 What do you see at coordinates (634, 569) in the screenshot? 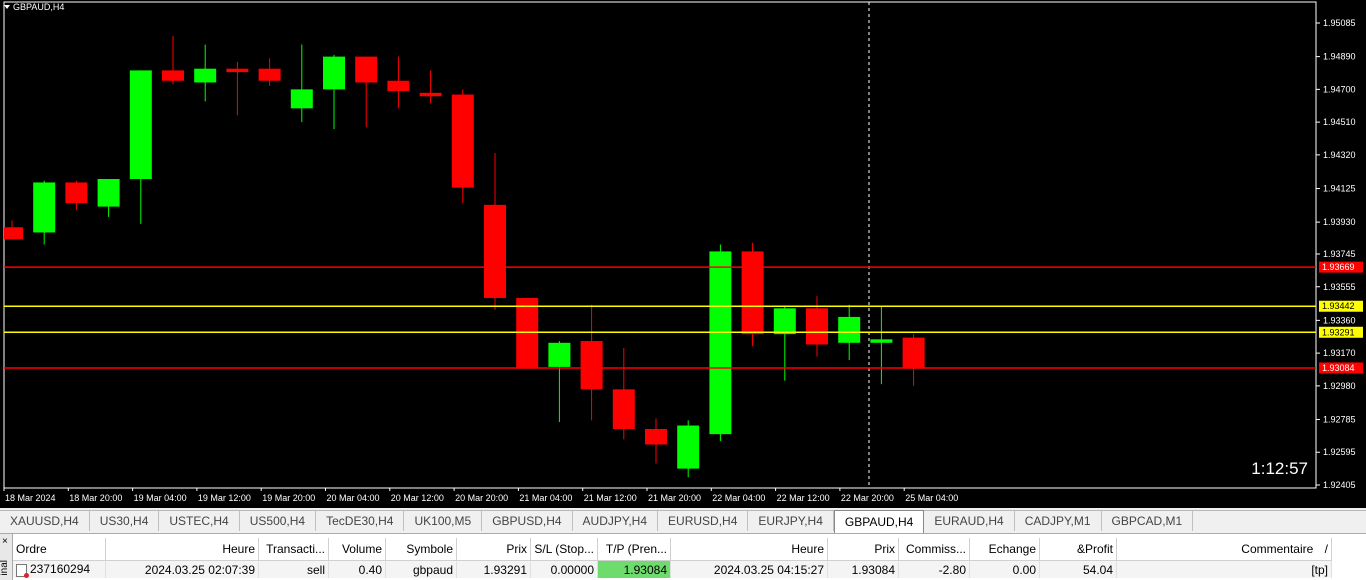
I see `cell-tp: 1.93084` at bounding box center [634, 569].